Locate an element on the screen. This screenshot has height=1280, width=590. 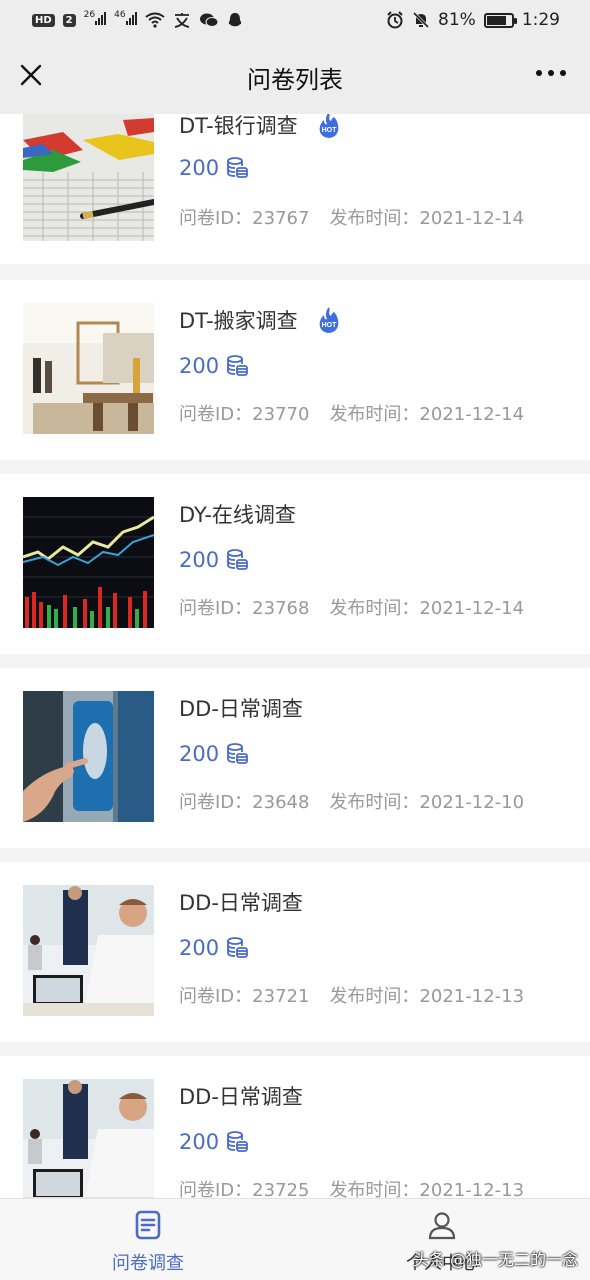
survey-id: 问卷ID：23725 is located at coordinates (244, 1189).